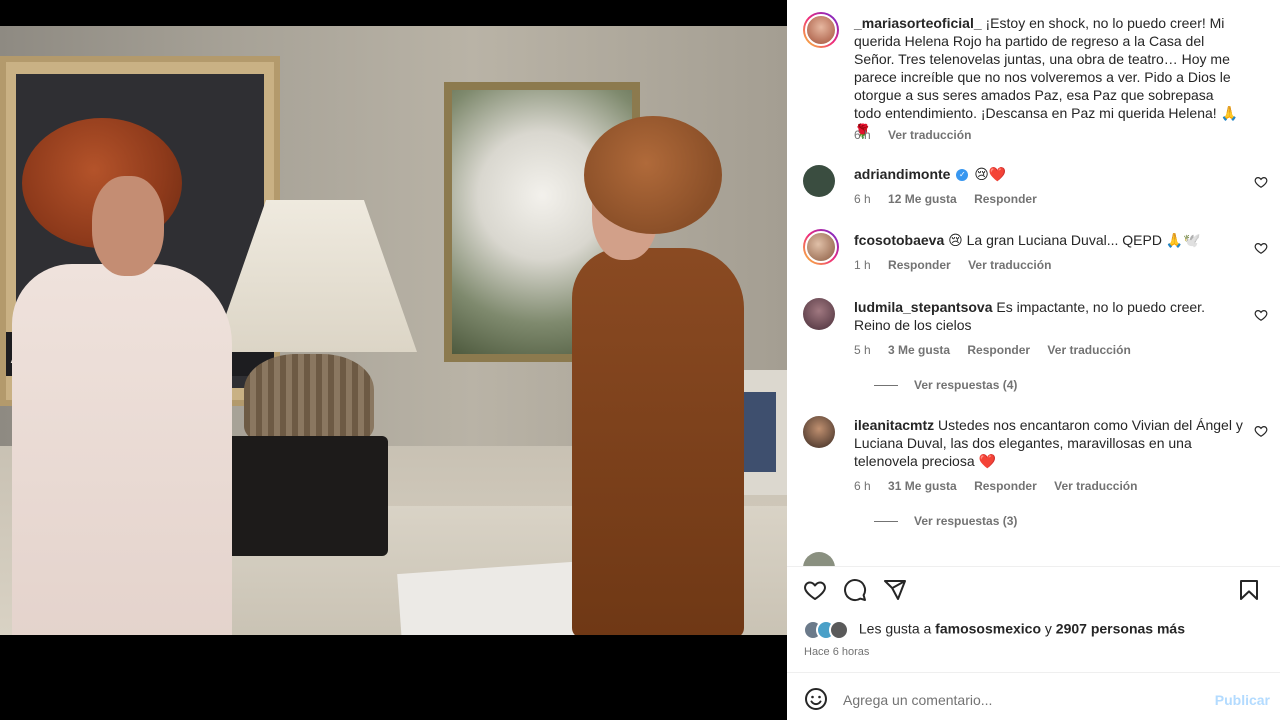 The image size is (1280, 720). What do you see at coordinates (122, 449) in the screenshot?
I see `woman-left` at bounding box center [122, 449].